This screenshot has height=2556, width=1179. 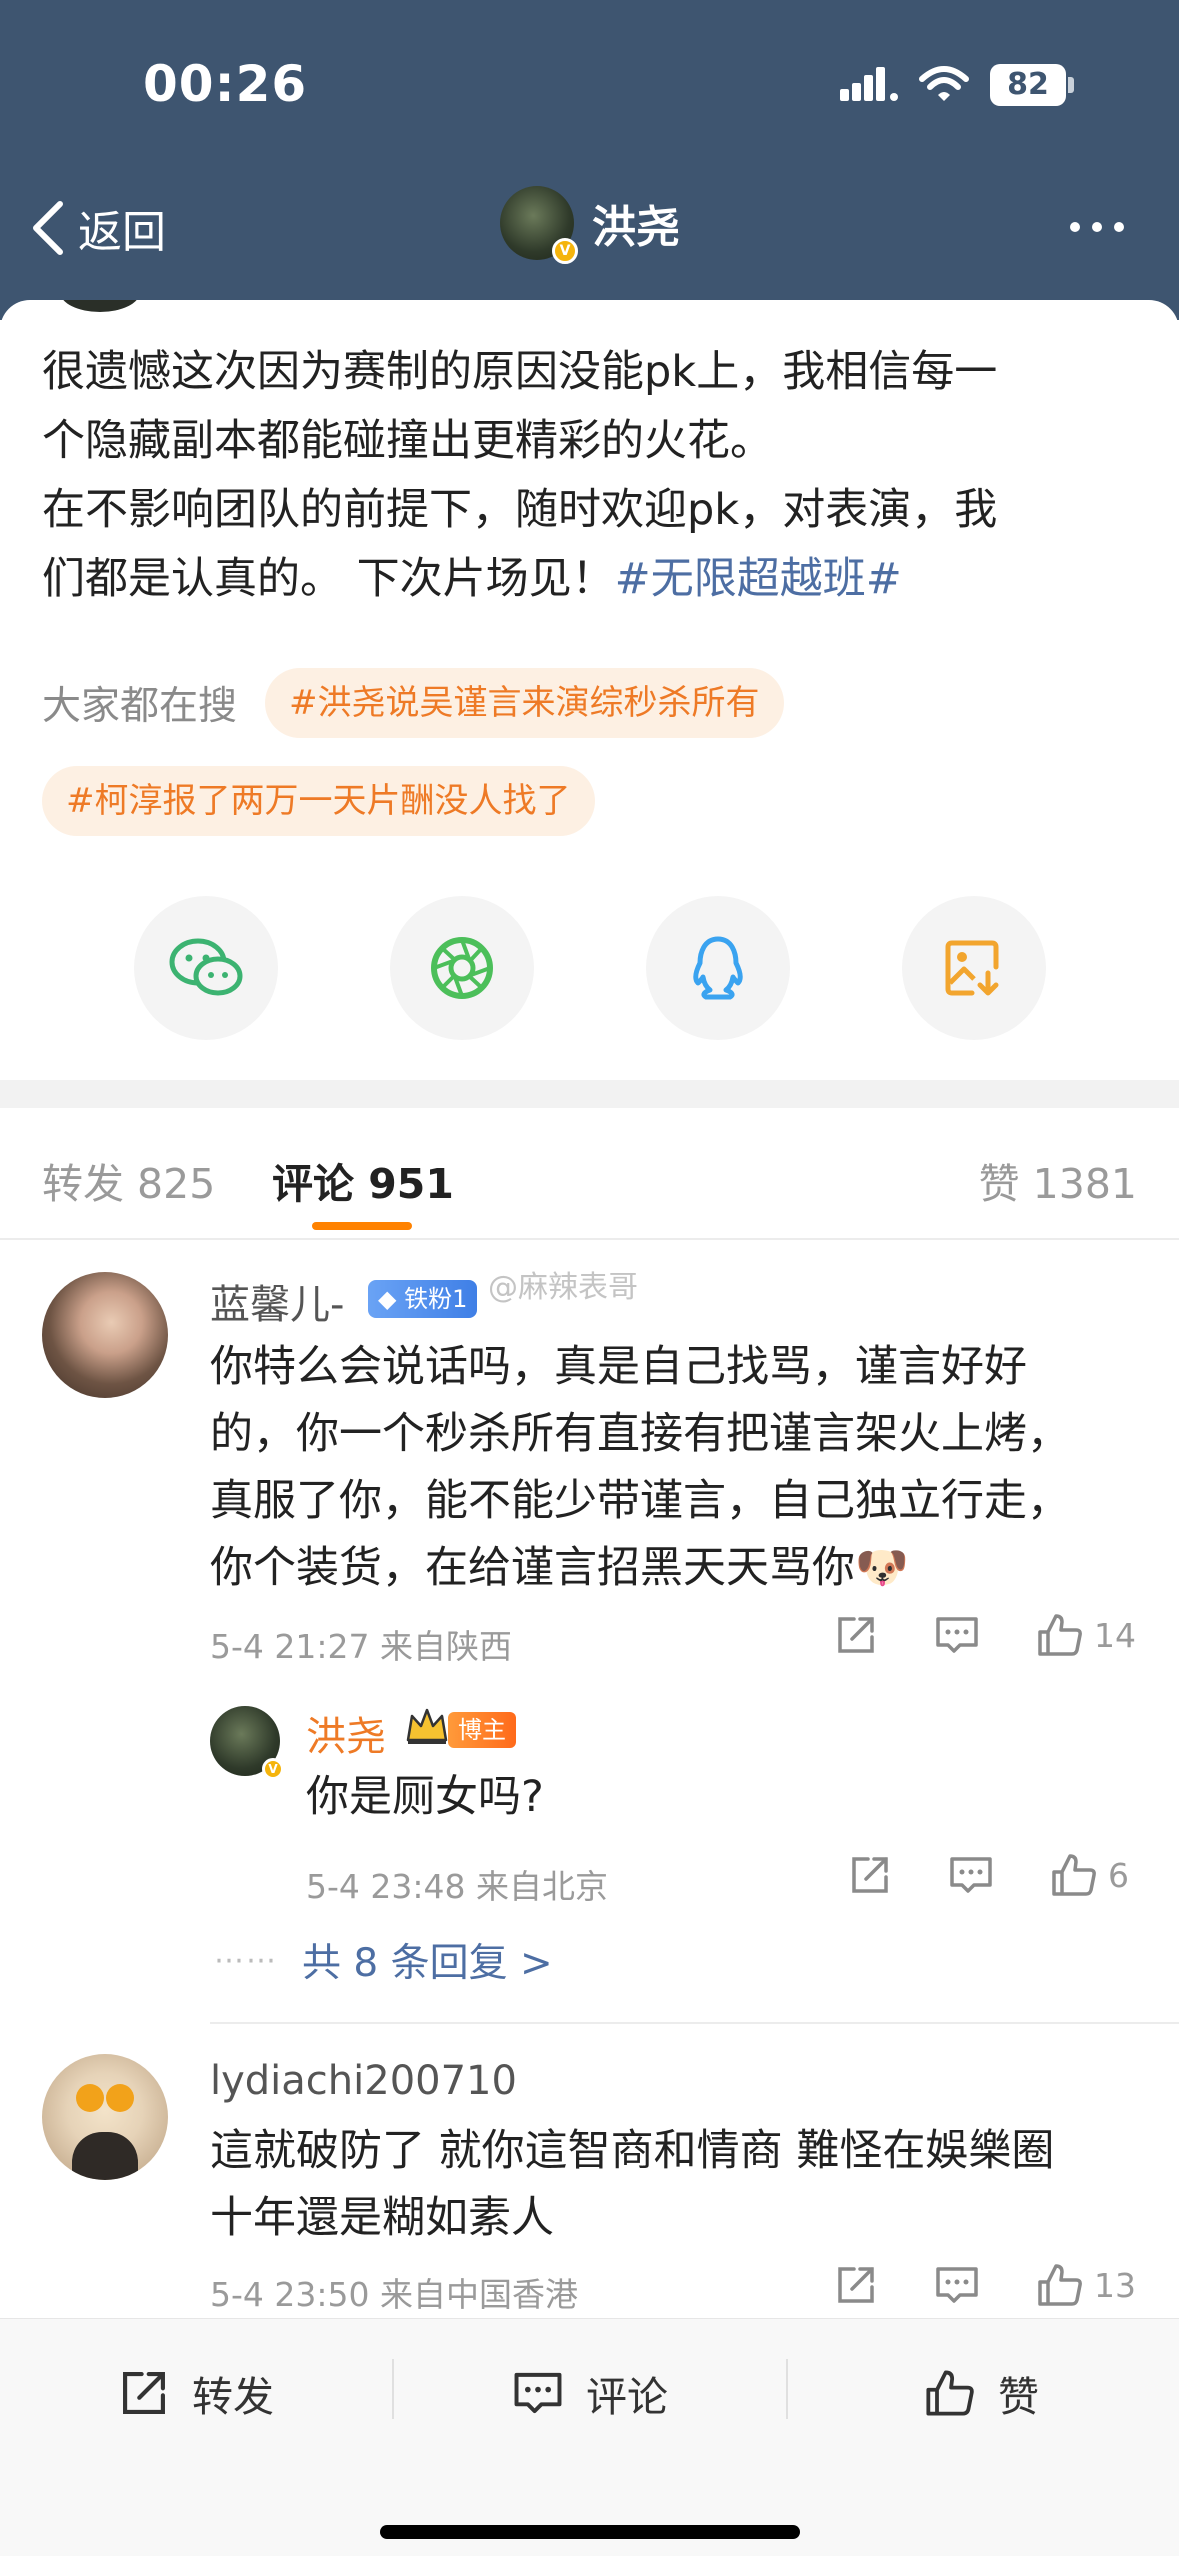 I want to click on back-label: 返回, so click(x=122, y=232).